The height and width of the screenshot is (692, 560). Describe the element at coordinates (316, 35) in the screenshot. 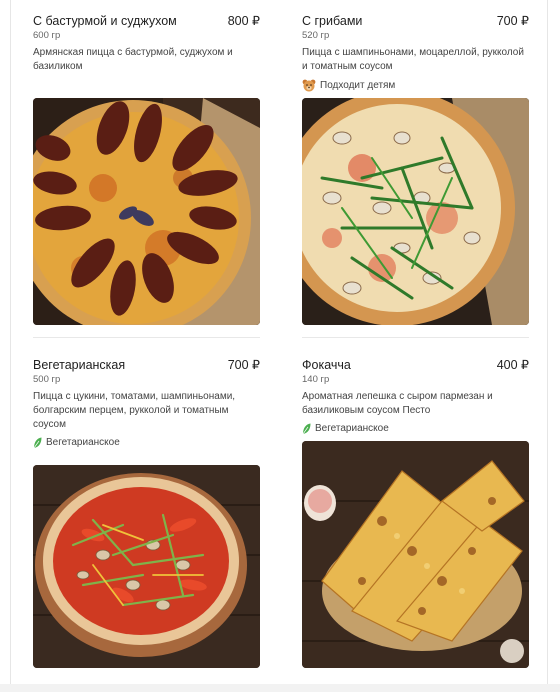

I see `product-weight: 520 гр` at that location.